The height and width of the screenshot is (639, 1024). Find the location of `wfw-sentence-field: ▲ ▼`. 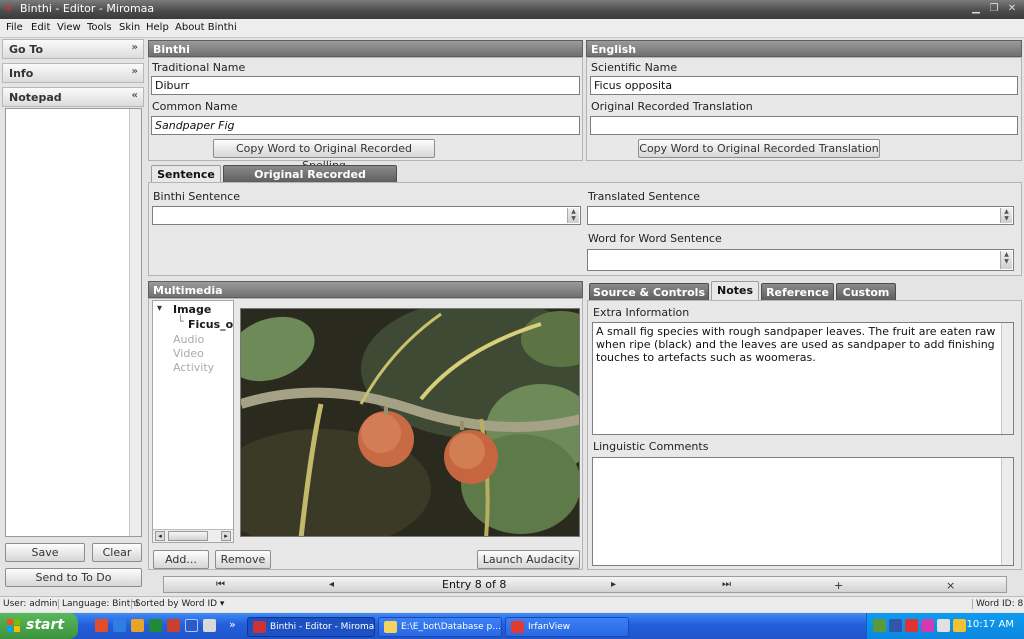

wfw-sentence-field: ▲ ▼ is located at coordinates (800, 260).